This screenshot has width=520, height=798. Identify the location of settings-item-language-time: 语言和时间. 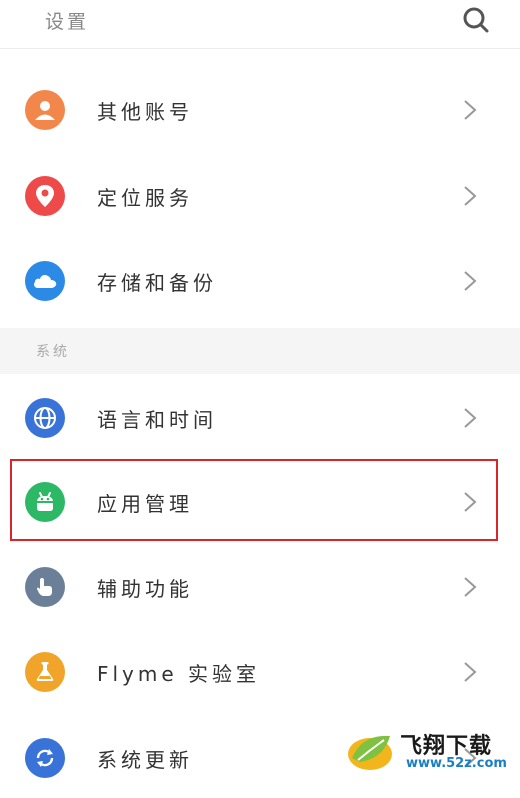
(260, 418).